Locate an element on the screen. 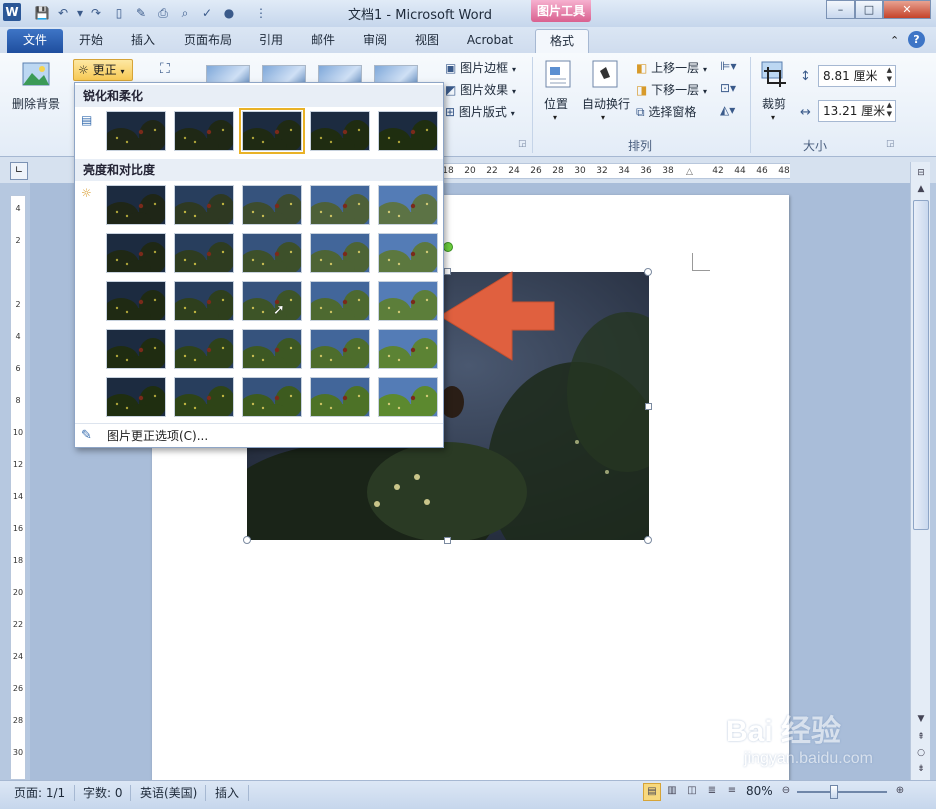 This screenshot has width=936, height=809. compress-pictures-icon: ⛶ is located at coordinates (165, 69).